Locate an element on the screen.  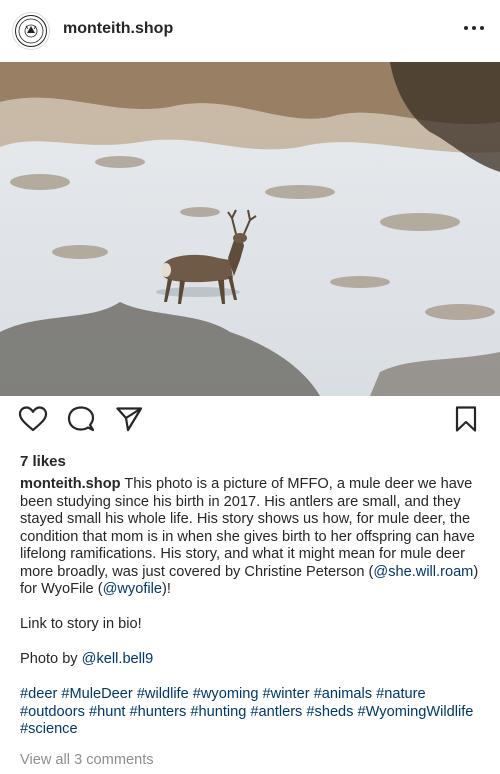
caption-text: Photo by is located at coordinates (51, 659).